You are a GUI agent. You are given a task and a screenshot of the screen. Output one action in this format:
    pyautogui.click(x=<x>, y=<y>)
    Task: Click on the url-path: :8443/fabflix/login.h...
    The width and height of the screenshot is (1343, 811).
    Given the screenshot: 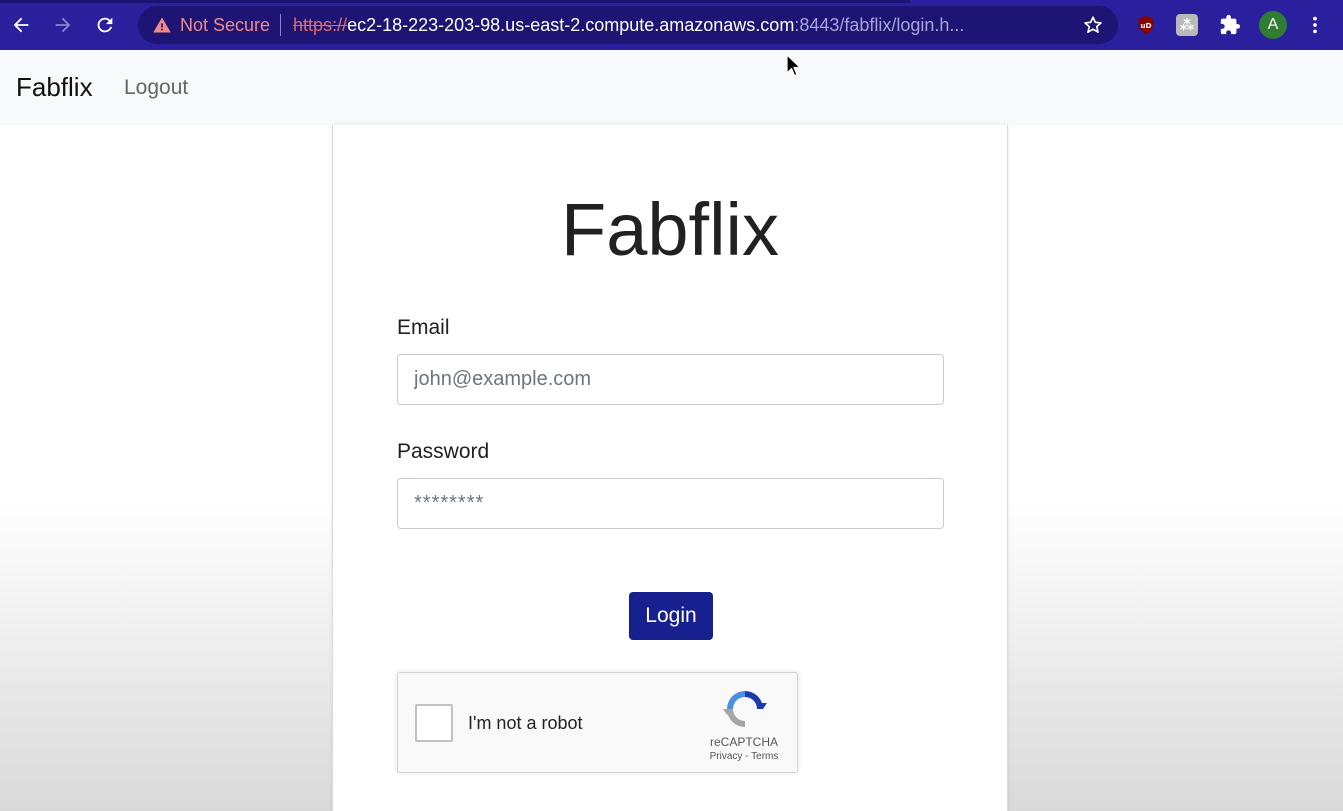 What is the action you would take?
    pyautogui.click(x=879, y=24)
    